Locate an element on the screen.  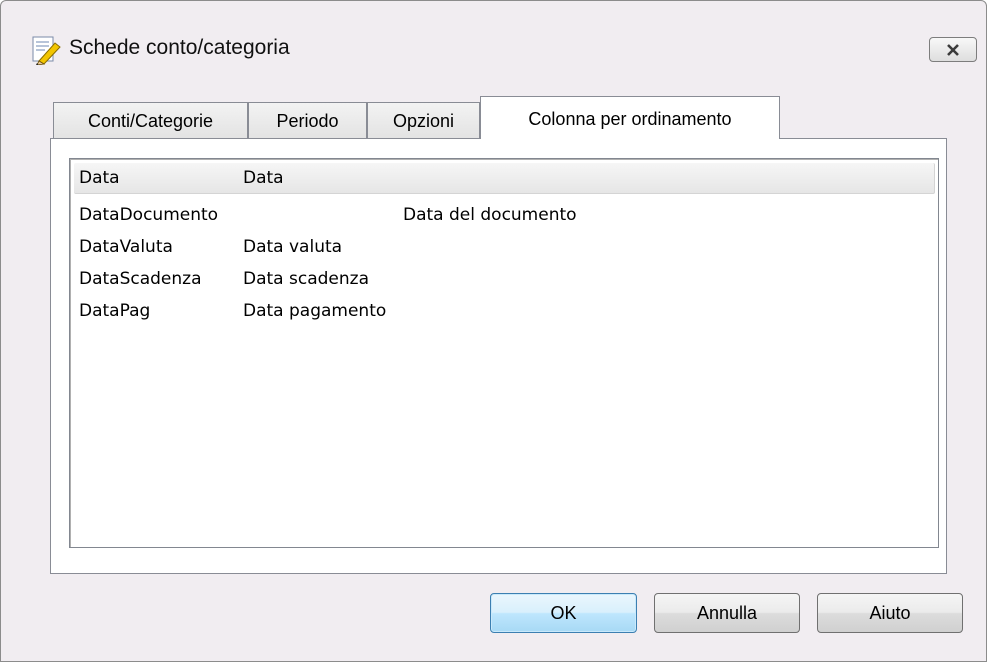
help-button: Aiuto is located at coordinates (890, 613).